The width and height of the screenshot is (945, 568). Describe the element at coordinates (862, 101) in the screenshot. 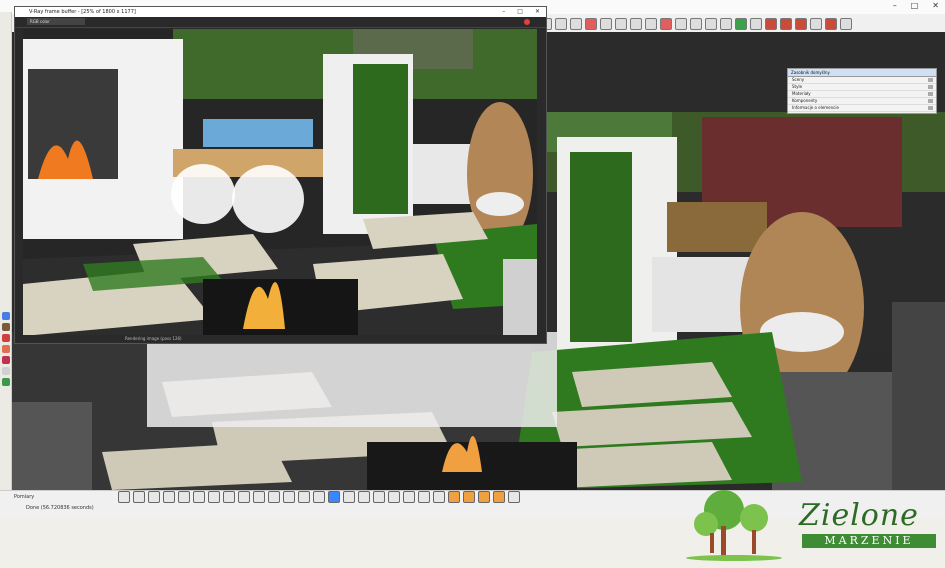

I see `tray-item-components: Komponenty` at that location.